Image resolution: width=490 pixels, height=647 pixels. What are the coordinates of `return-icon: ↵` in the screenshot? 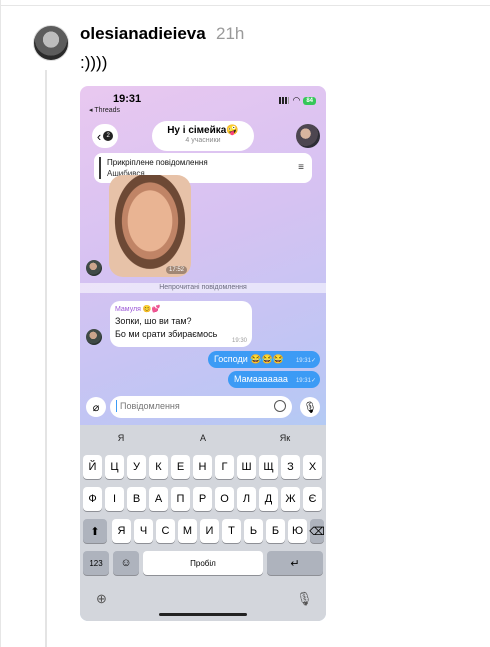 It's located at (295, 563).